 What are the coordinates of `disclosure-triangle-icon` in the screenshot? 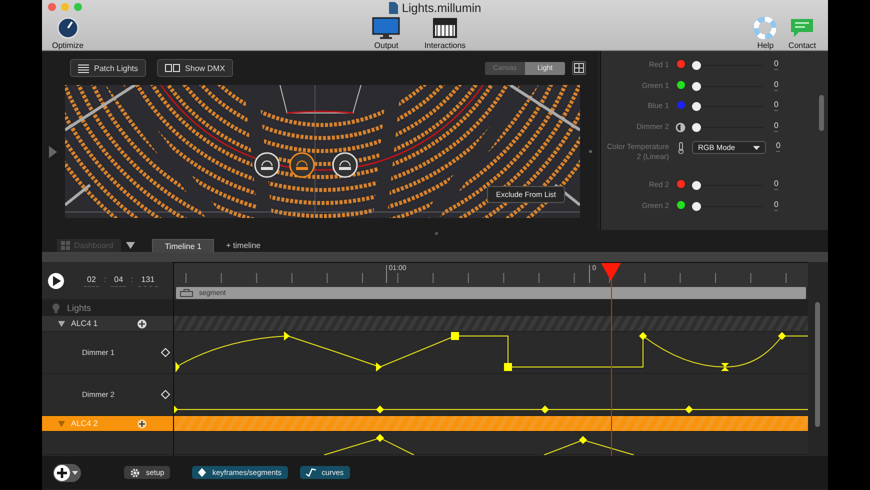 It's located at (61, 323).